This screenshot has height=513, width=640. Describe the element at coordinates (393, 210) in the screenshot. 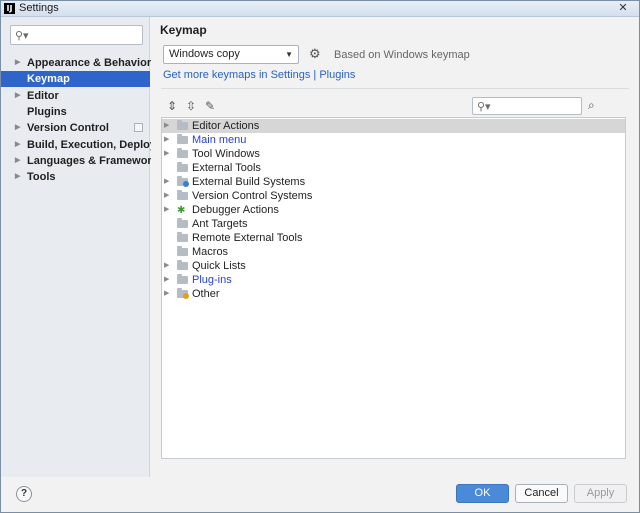

I see `tree-row: ▶ ✱ Debugger Actions` at that location.